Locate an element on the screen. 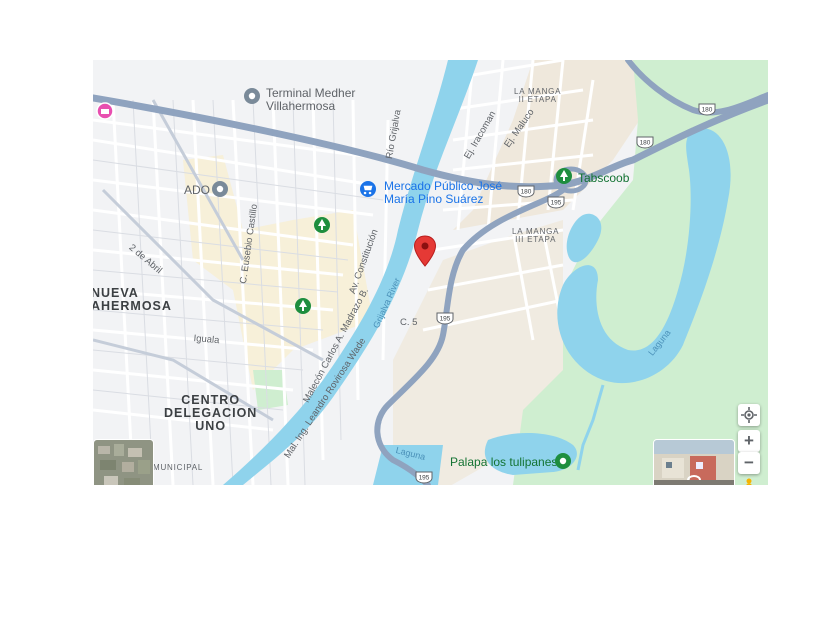 This screenshot has width=840, height=630. poi-palapa-marker is located at coordinates (563, 463).